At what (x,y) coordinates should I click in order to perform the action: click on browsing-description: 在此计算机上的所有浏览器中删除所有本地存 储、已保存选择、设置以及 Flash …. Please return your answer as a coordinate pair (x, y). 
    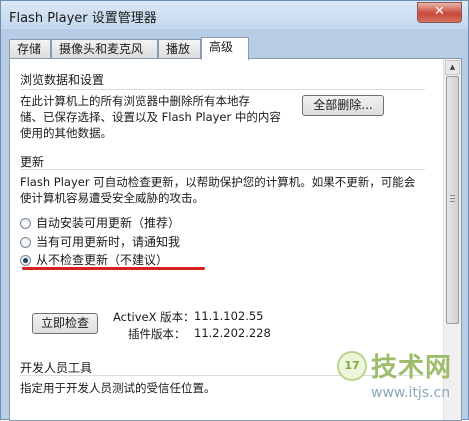
    Looking at the image, I should click on (150, 117).